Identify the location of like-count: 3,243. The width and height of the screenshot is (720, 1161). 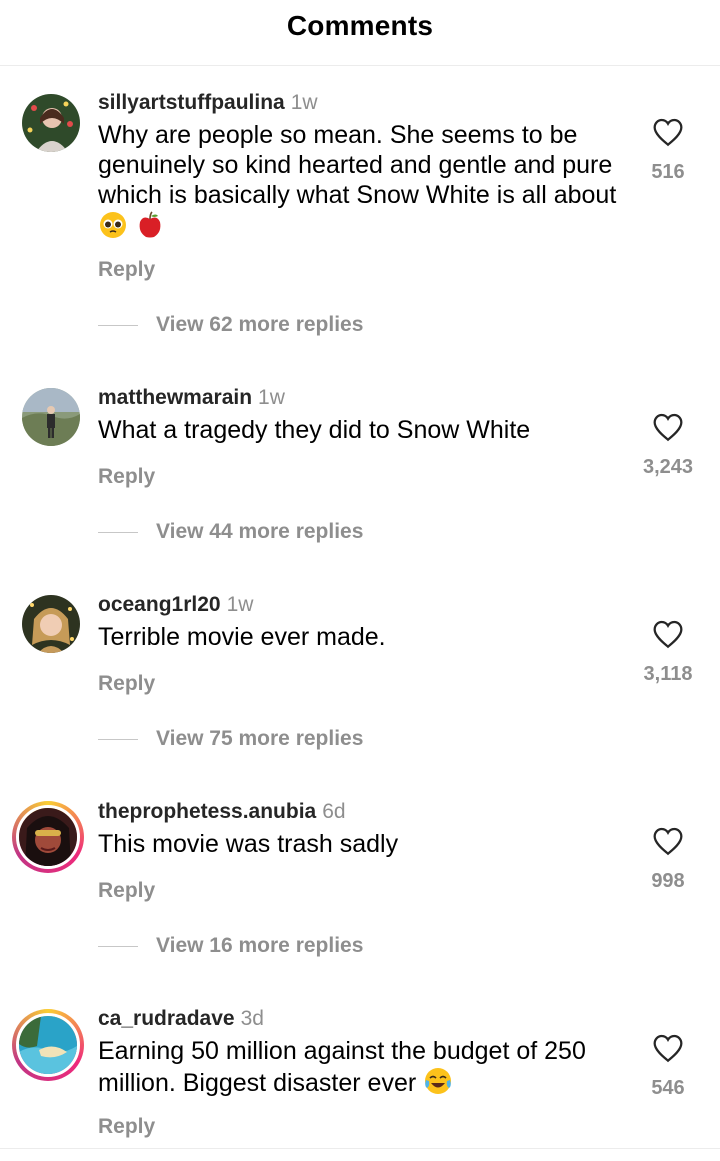
(668, 467).